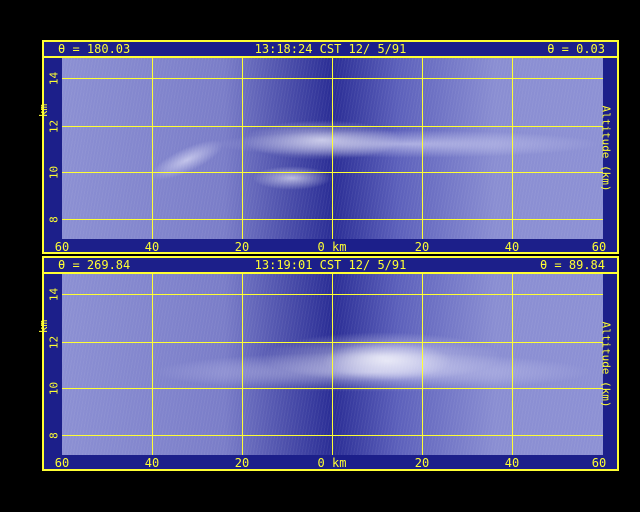  I want to click on timestamp-label: 13:18:24 CST 12/ 5/91, so click(330, 49).